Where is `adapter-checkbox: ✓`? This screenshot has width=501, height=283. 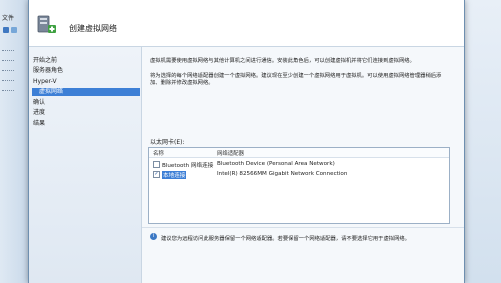 adapter-checkbox: ✓ is located at coordinates (156, 174).